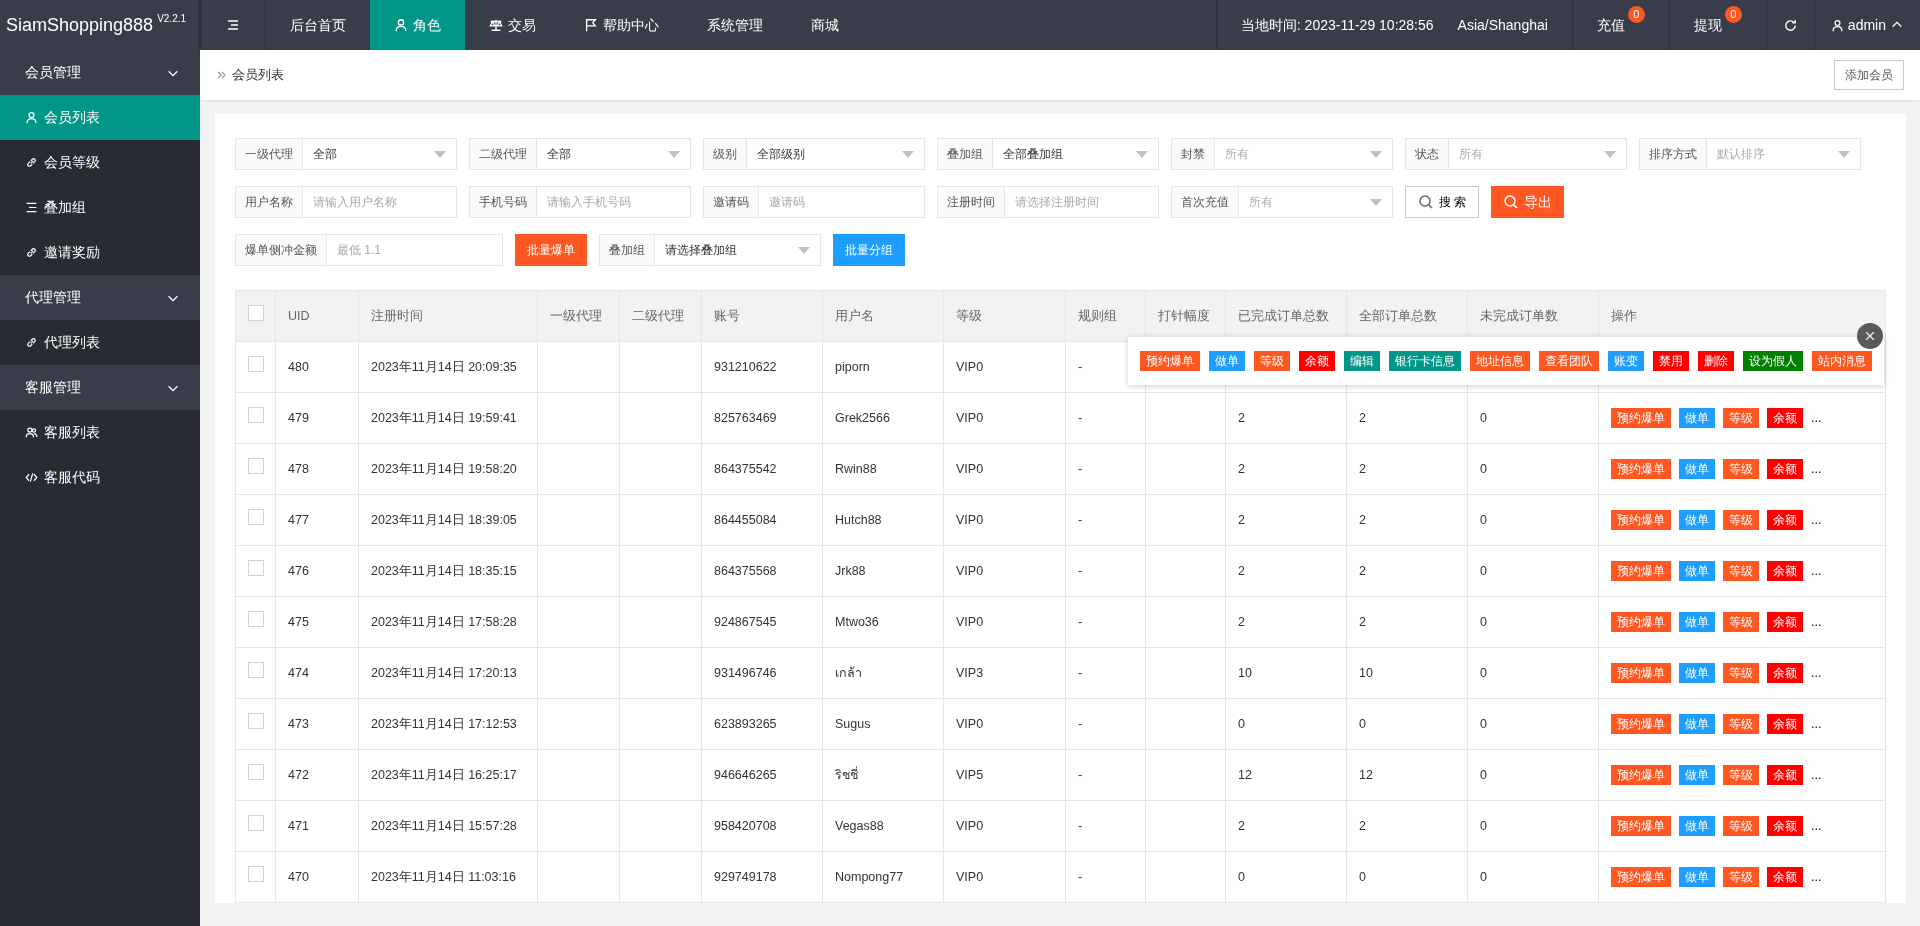 The width and height of the screenshot is (1920, 926). I want to click on action-button: 账变, so click(1626, 361).